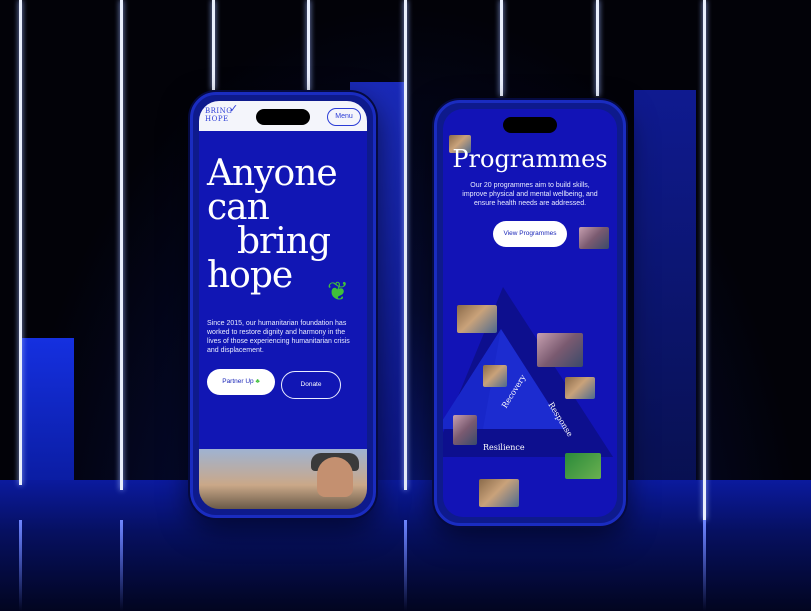 The height and width of the screenshot is (611, 811). What do you see at coordinates (221, 113) in the screenshot?
I see `brand-logo: BRING HOPE ✓` at bounding box center [221, 113].